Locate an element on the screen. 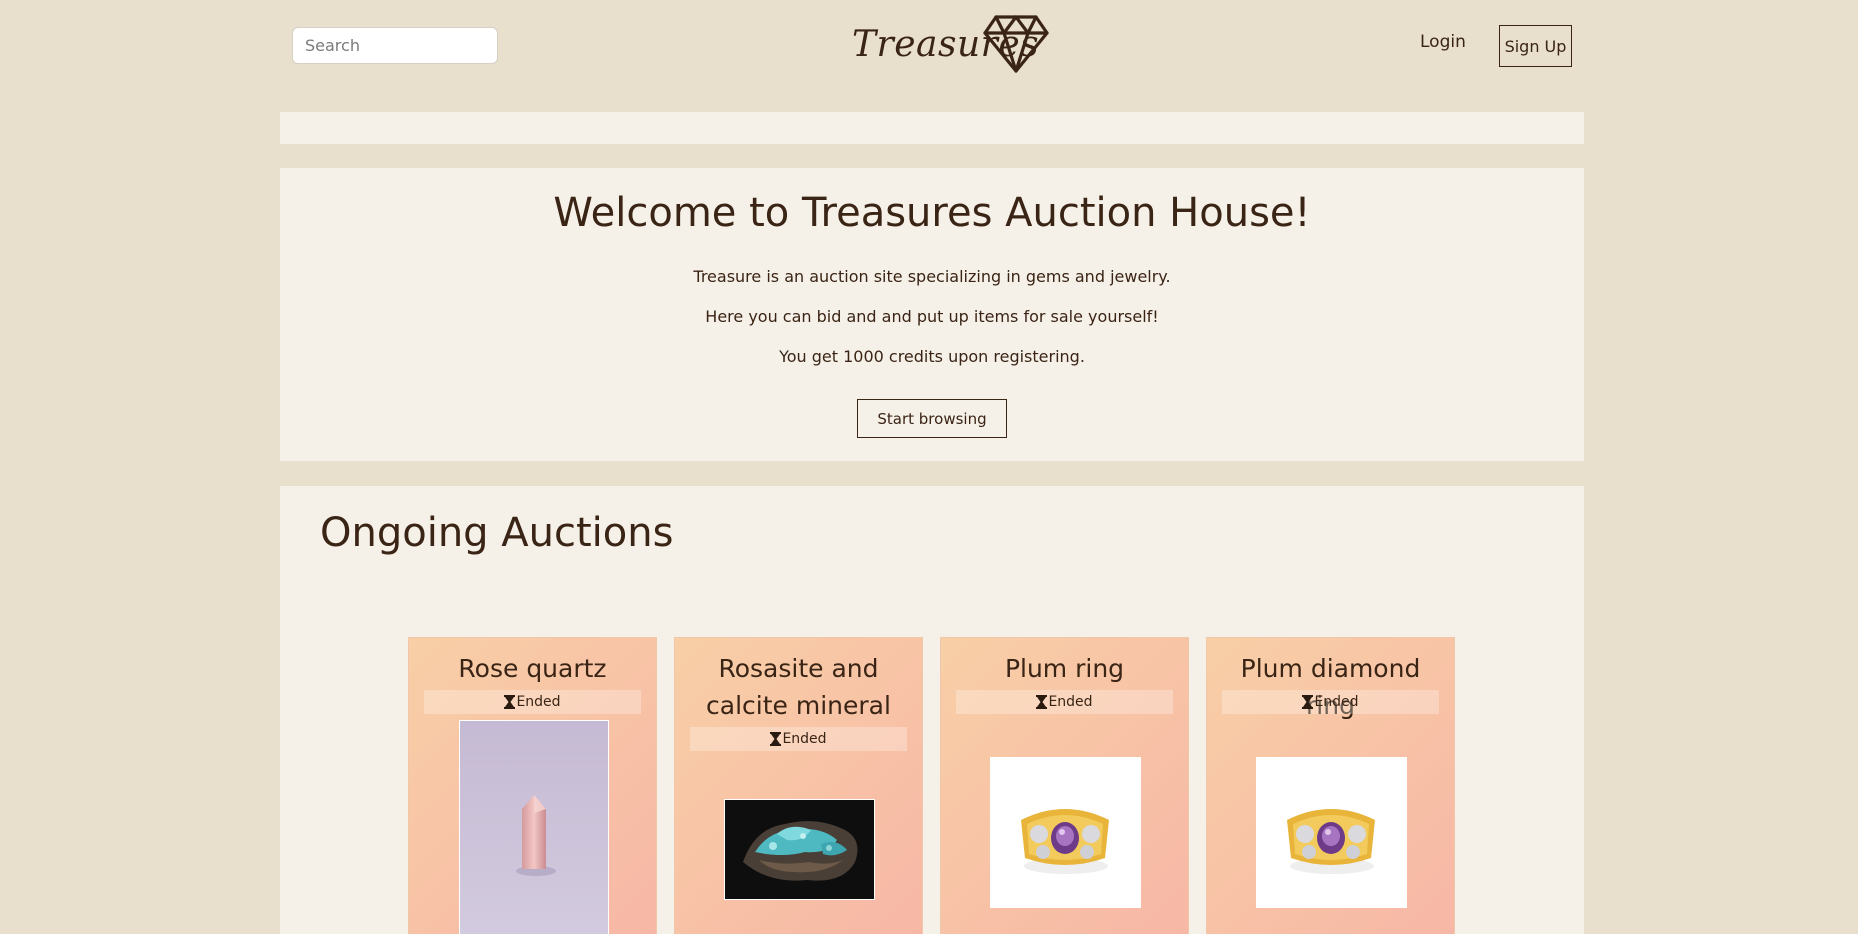  auction-title: Rose quartz is located at coordinates (532, 668).